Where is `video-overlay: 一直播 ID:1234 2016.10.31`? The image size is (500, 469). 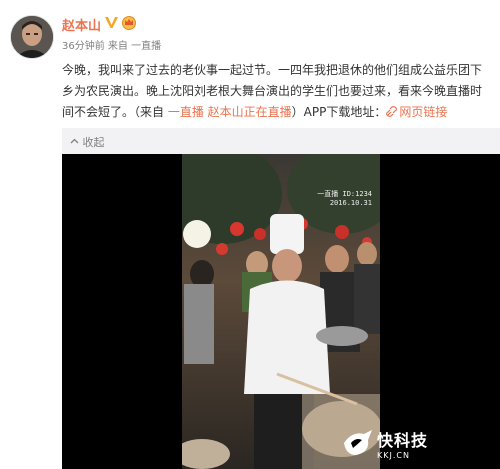
video-overlay: 一直播 ID:1234 2016.10.31 is located at coordinates (344, 199).